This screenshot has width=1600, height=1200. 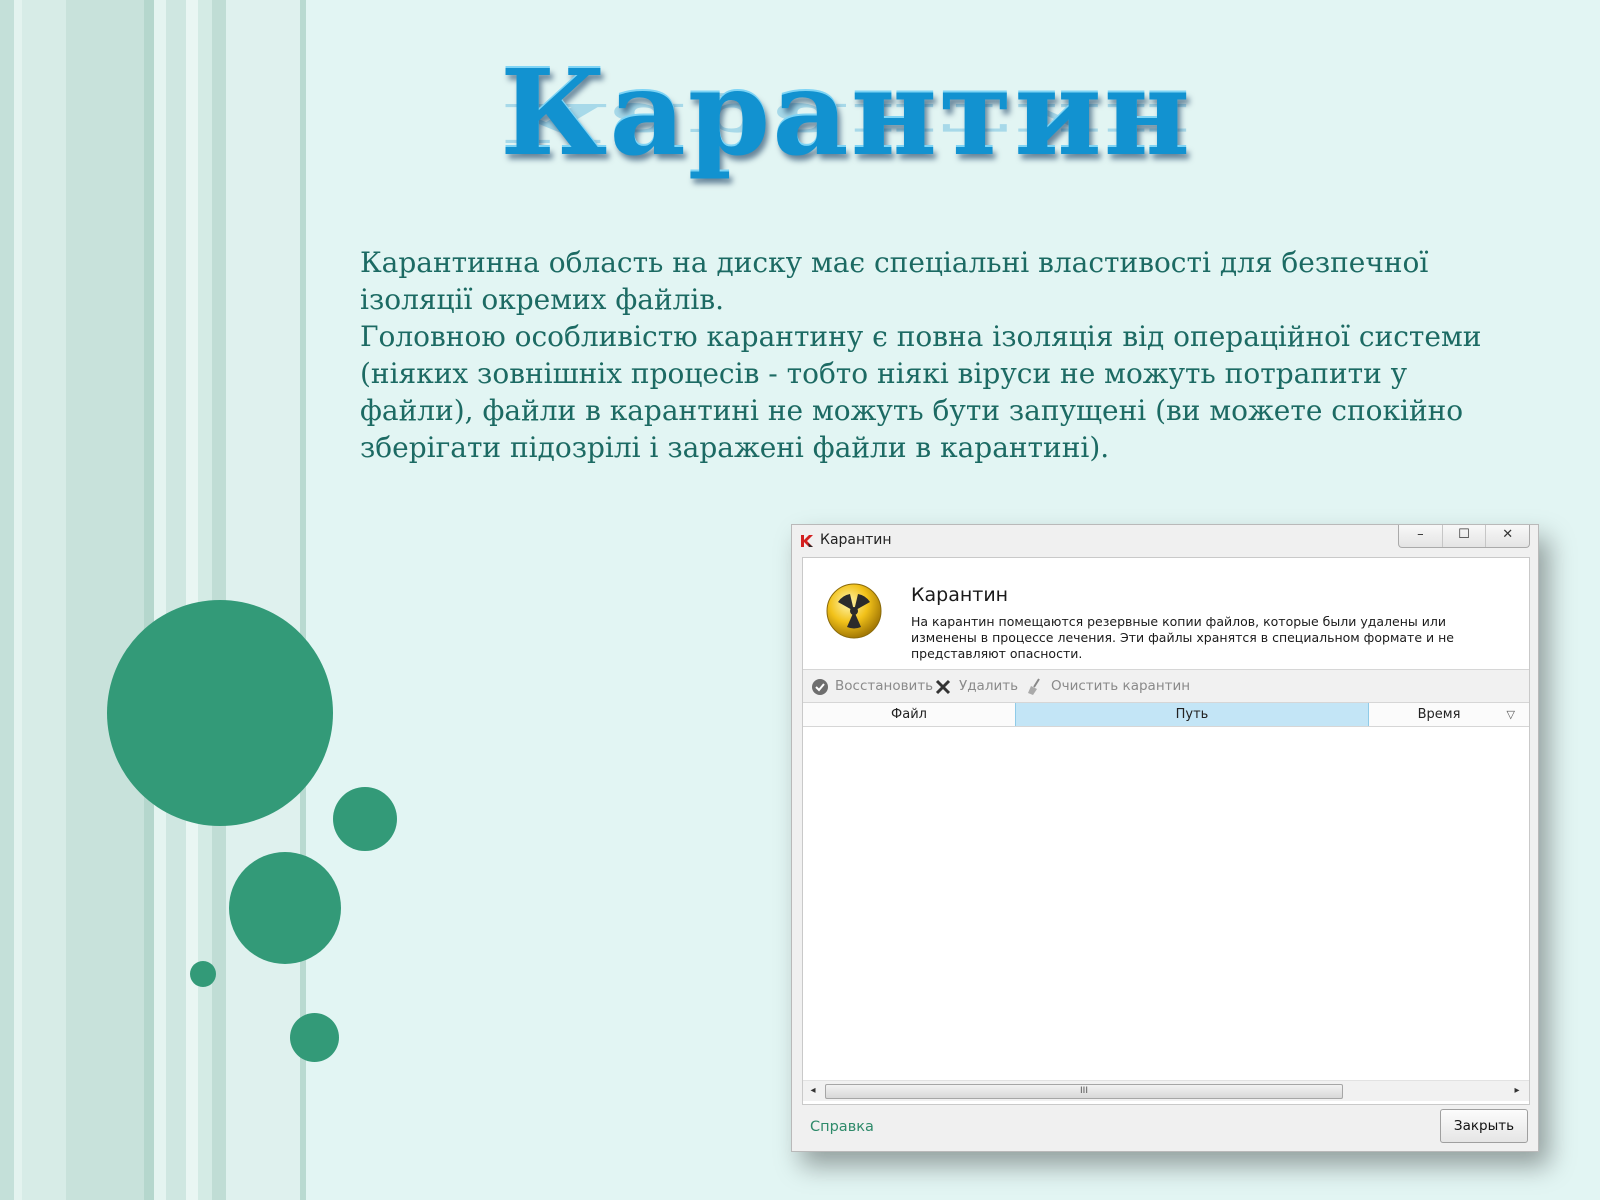 I want to click on scroll-left-icon: ◂, so click(x=813, y=1091).